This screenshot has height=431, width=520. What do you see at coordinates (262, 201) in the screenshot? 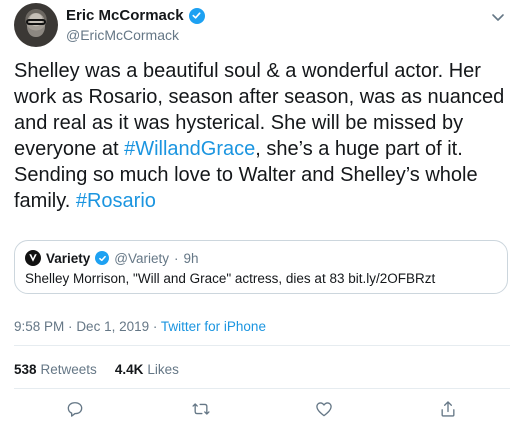
I see `tweet-line: family. #Rosario` at bounding box center [262, 201].